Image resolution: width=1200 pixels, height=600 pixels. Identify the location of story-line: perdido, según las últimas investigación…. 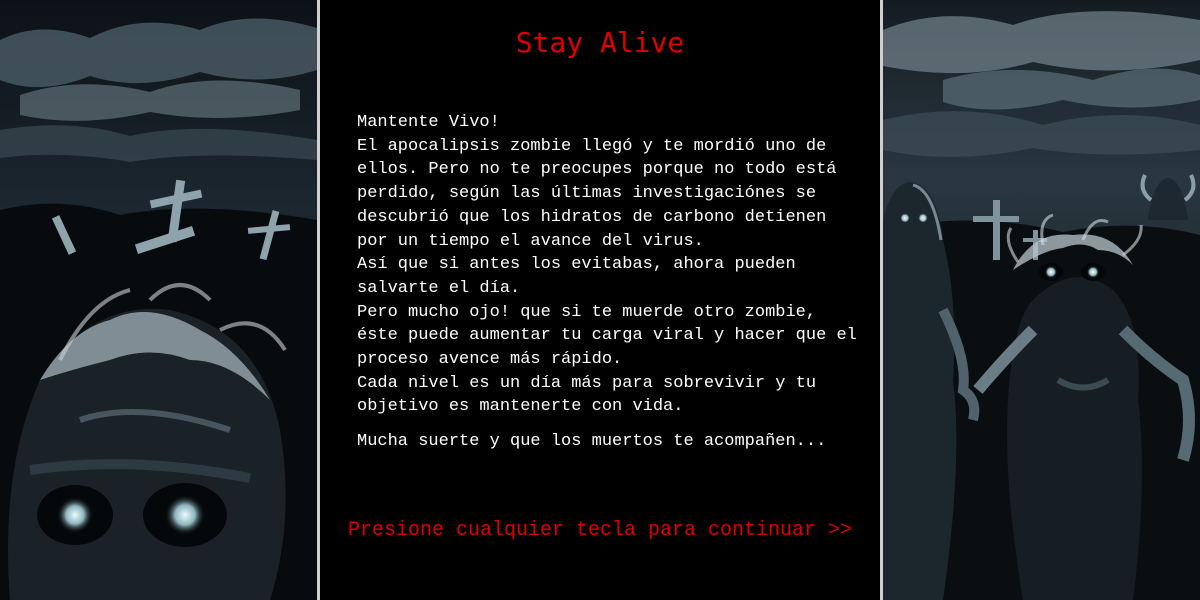
(587, 194).